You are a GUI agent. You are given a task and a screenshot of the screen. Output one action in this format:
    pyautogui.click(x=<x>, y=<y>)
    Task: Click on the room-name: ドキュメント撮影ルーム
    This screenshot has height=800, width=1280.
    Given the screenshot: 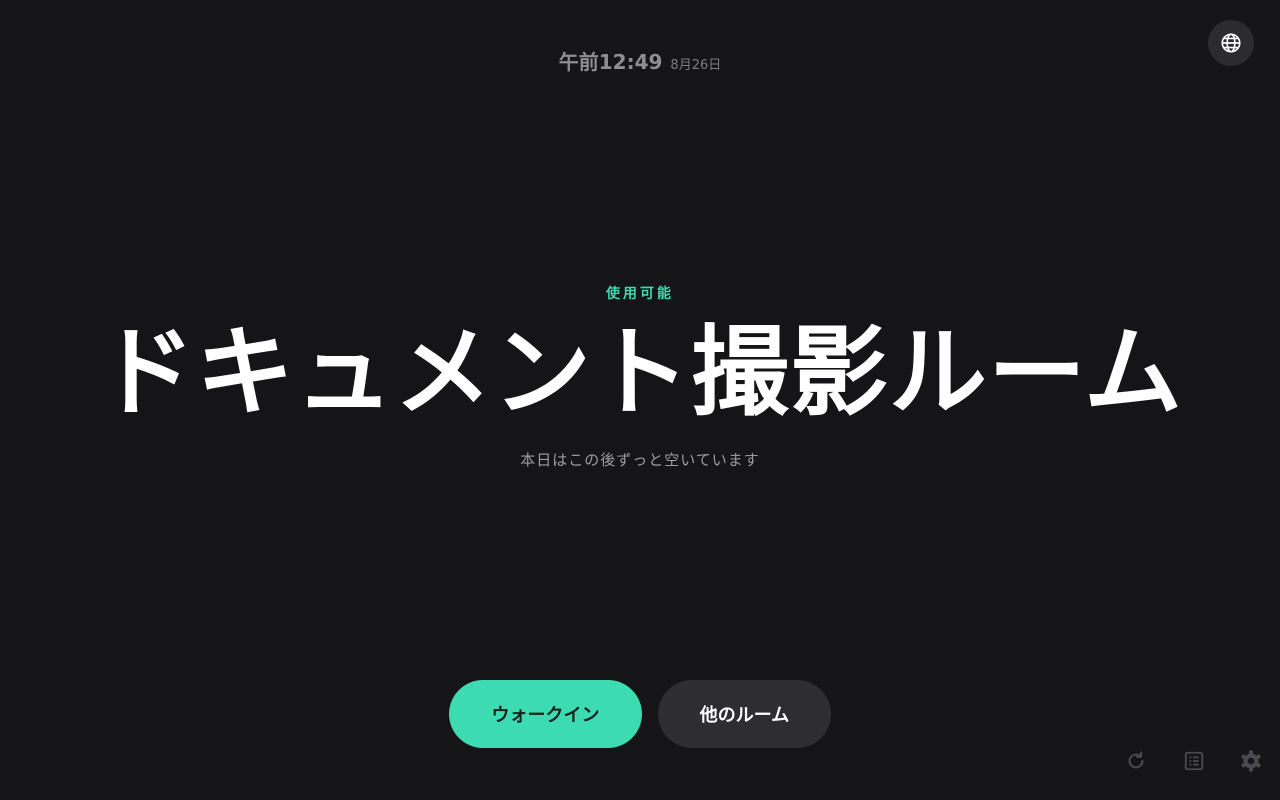 What is the action you would take?
    pyautogui.click(x=640, y=373)
    